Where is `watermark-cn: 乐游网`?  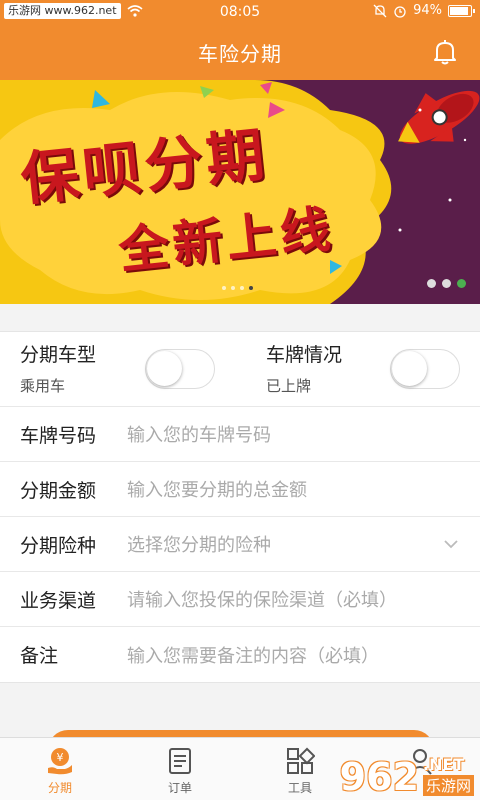
watermark-cn: 乐游网 is located at coordinates (448, 785).